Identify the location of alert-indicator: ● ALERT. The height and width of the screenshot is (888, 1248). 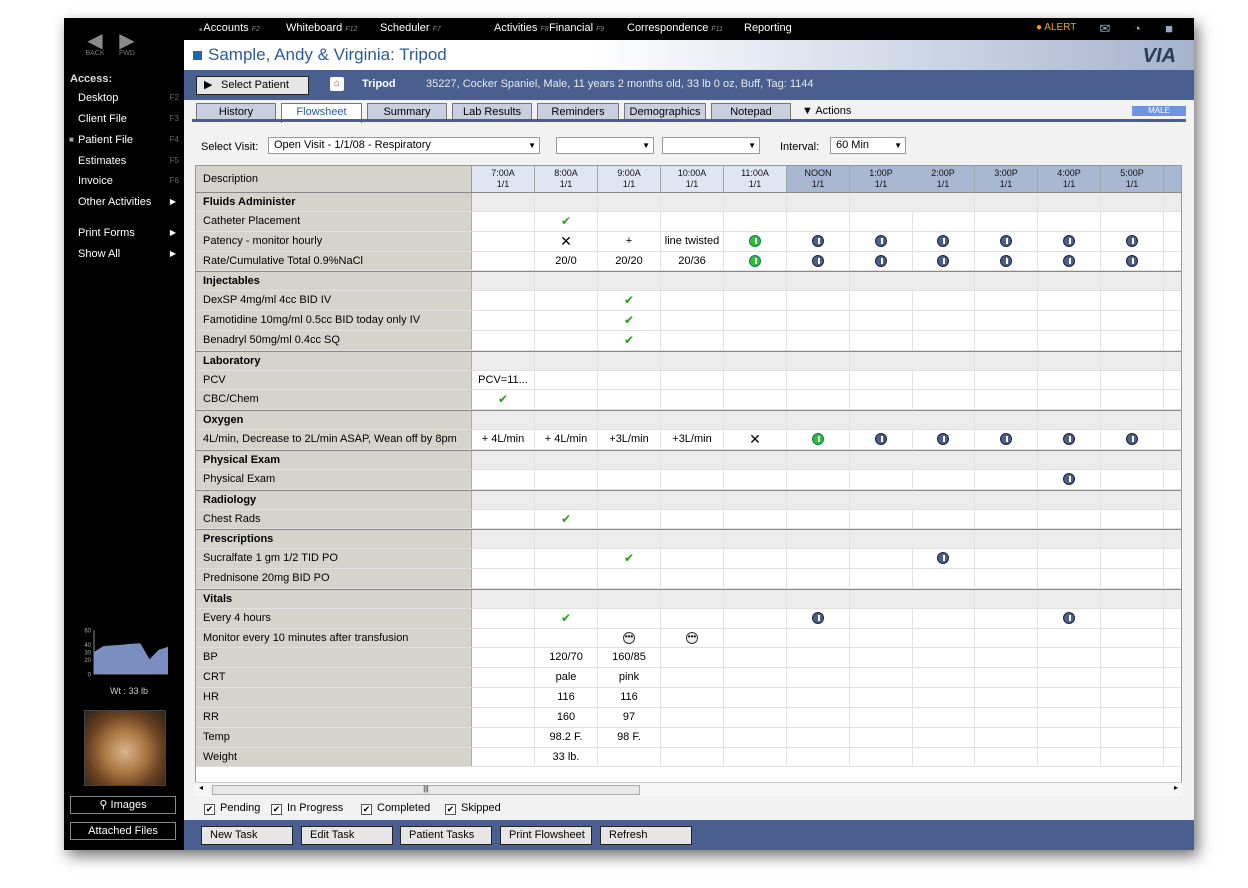
(1056, 27).